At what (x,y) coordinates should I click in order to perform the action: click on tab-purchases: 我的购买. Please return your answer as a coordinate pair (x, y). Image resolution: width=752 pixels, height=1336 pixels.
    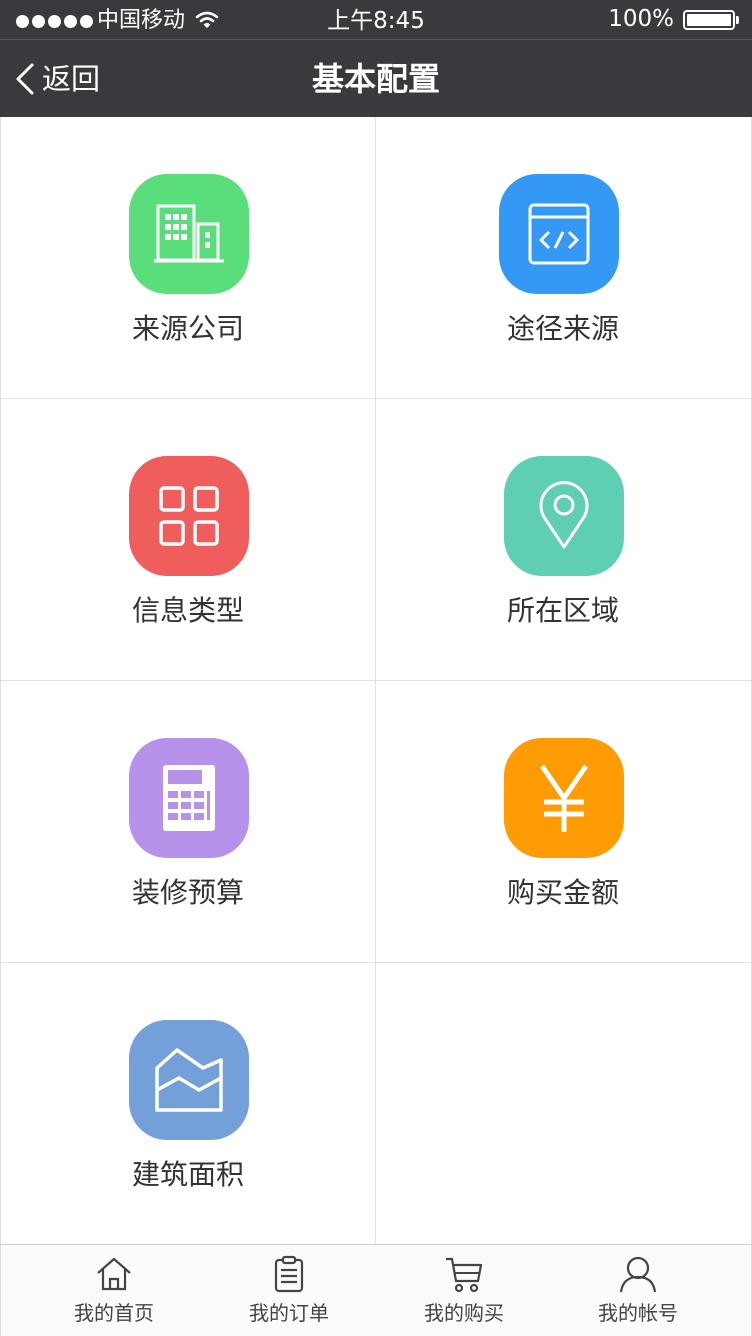
    Looking at the image, I should click on (464, 1290).